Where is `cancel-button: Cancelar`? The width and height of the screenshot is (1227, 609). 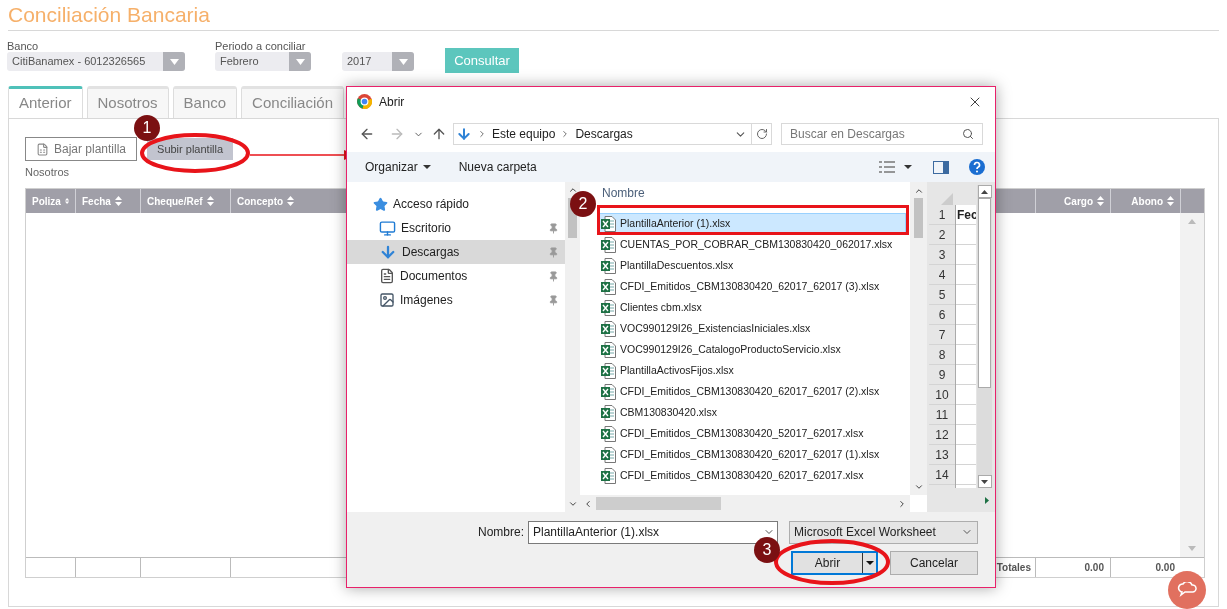 cancel-button: Cancelar is located at coordinates (934, 563).